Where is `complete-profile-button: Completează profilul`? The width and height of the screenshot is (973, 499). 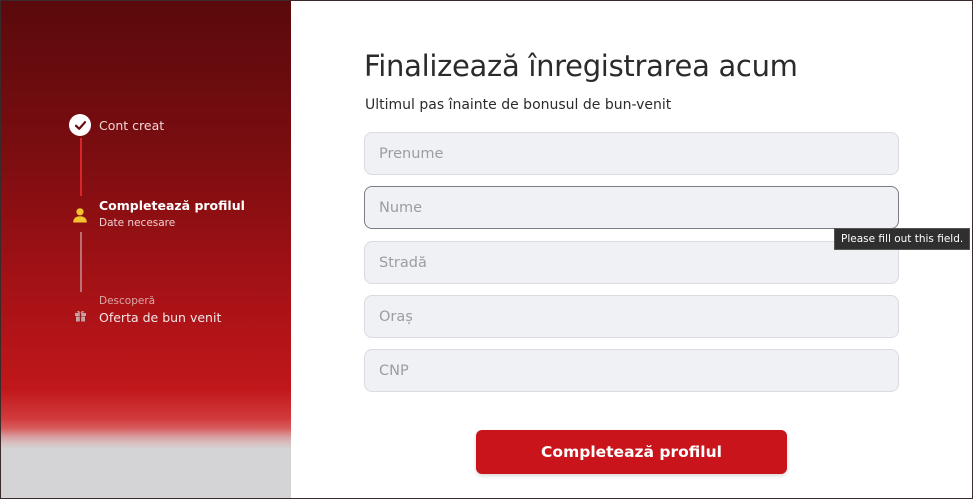
complete-profile-button: Completează profilul is located at coordinates (631, 452).